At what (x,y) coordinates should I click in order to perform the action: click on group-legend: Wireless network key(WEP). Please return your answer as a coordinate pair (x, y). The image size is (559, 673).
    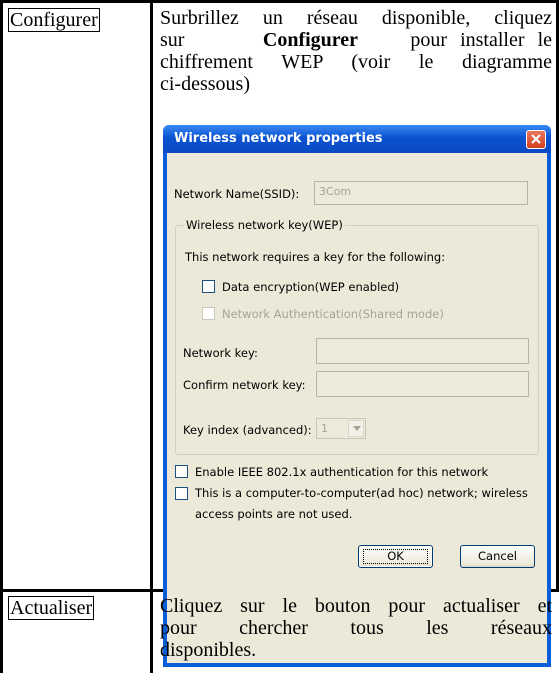
    Looking at the image, I should click on (264, 225).